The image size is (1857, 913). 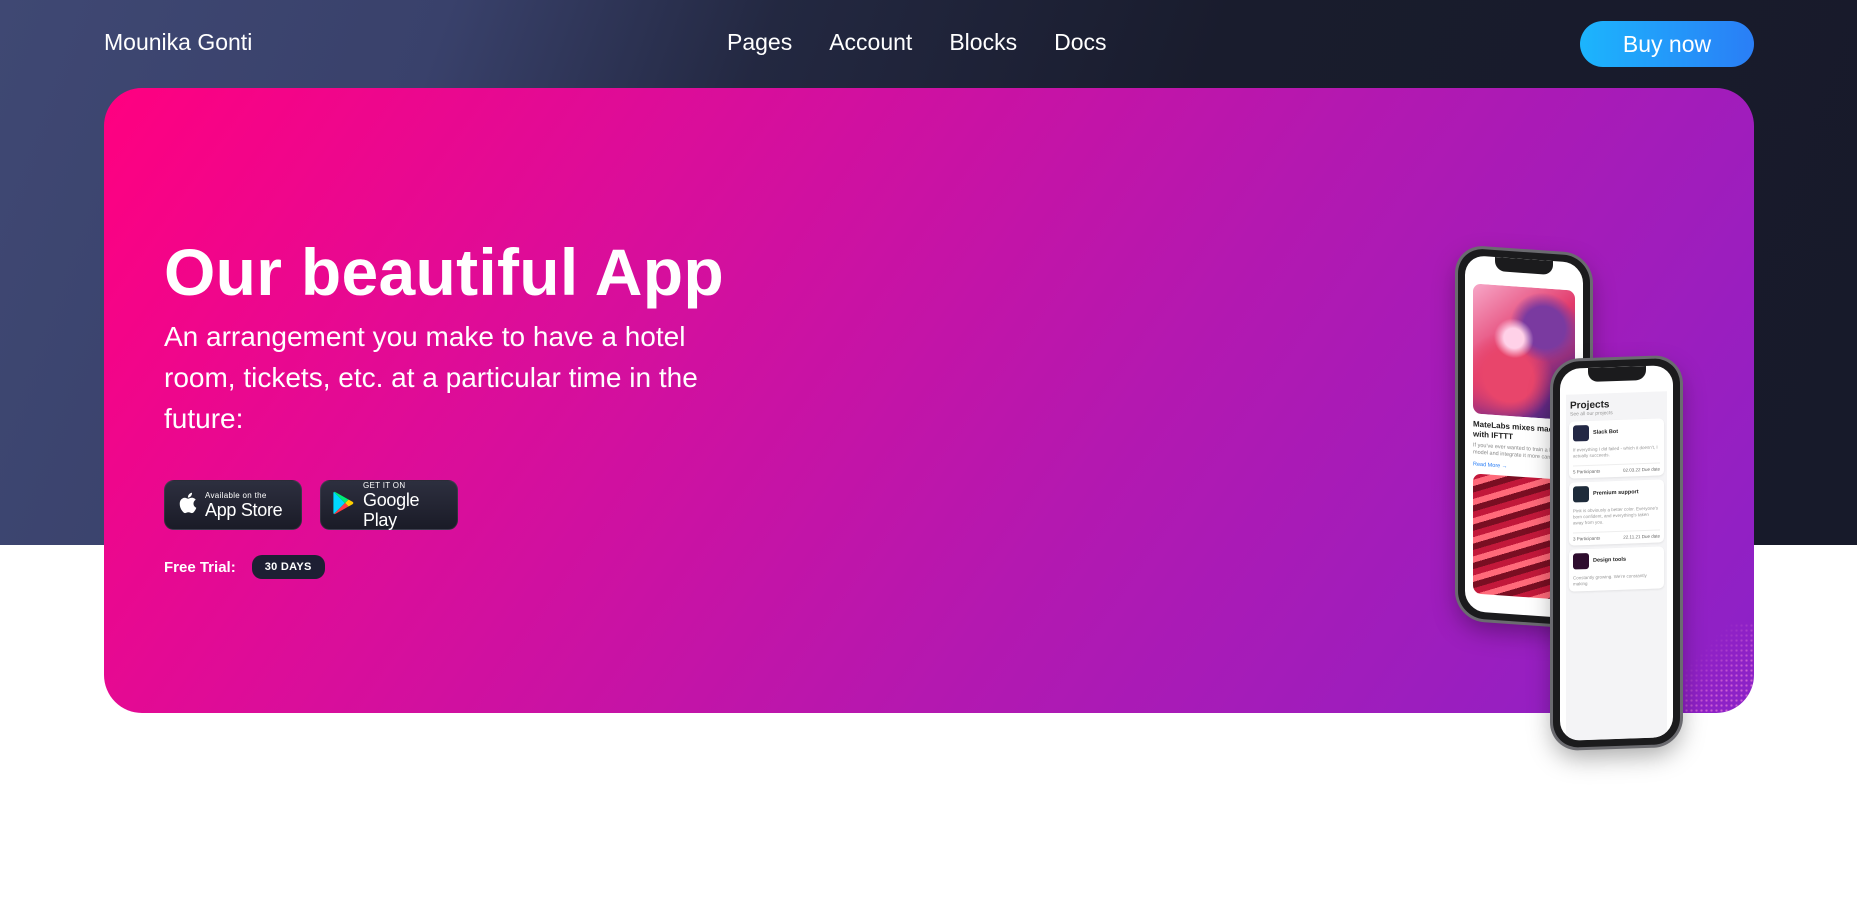 What do you see at coordinates (983, 42) in the screenshot?
I see `nav-link-blocks: Blocks` at bounding box center [983, 42].